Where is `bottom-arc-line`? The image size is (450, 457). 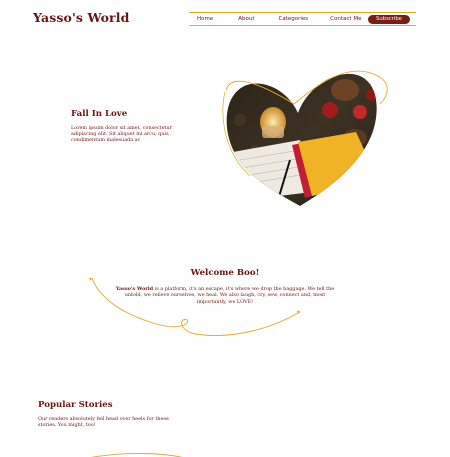
bottom-arc-line is located at coordinates (137, 455).